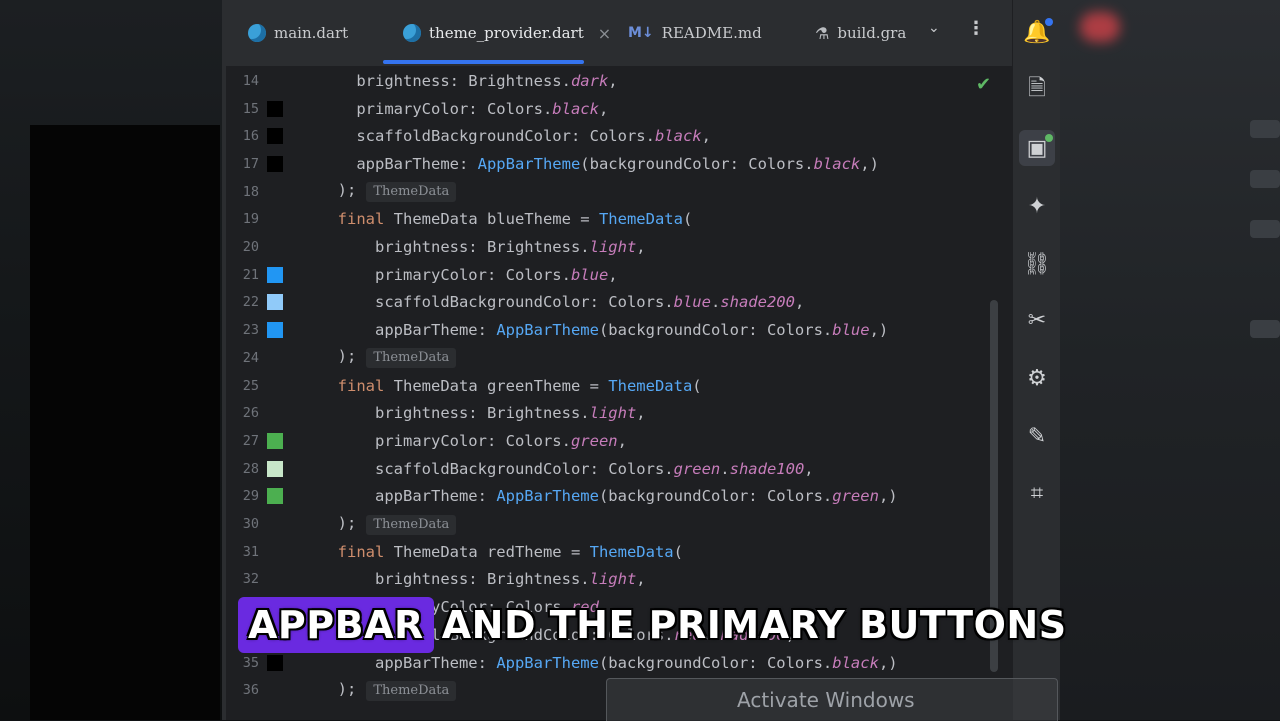 The width and height of the screenshot is (1280, 721). What do you see at coordinates (617, 524) in the screenshot?
I see `code-line: 30 ); ThemeData` at bounding box center [617, 524].